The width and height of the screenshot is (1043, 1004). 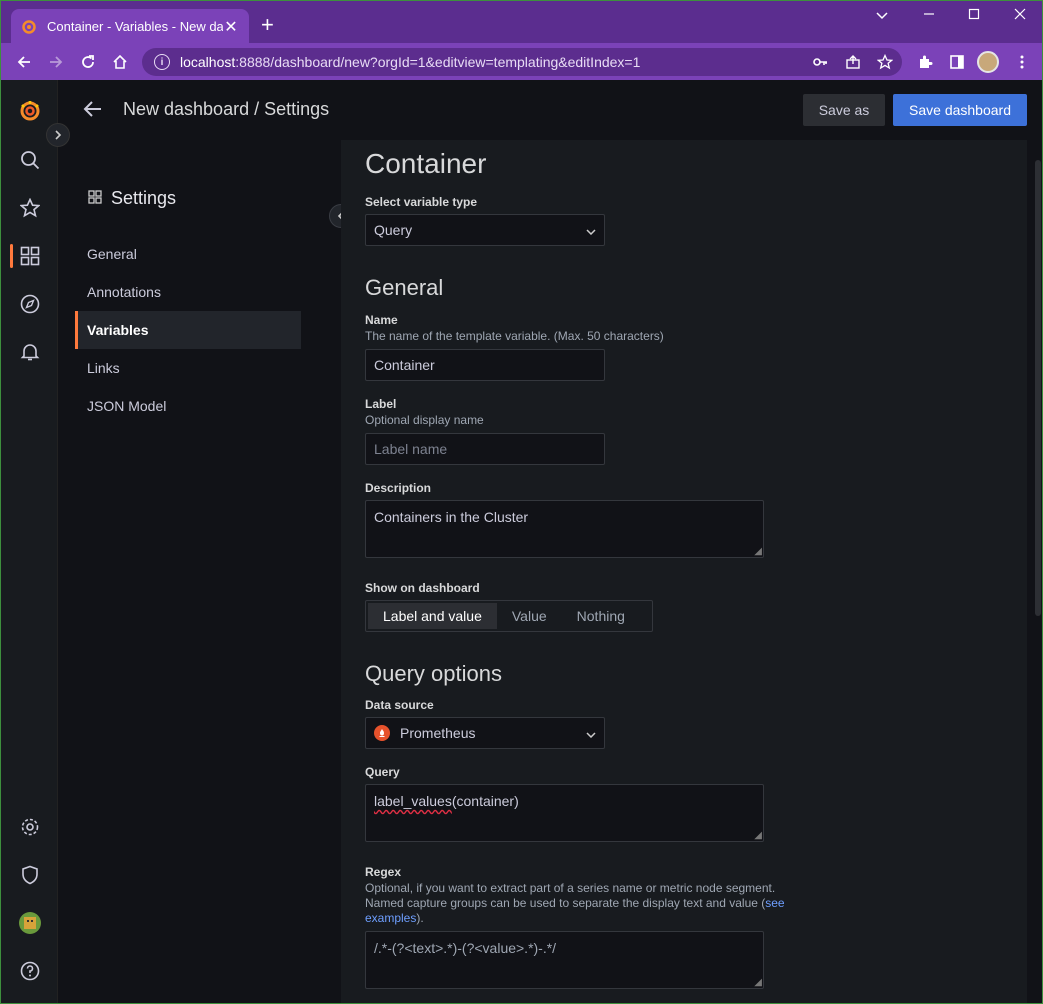 What do you see at coordinates (30, 875) in the screenshot?
I see `server-admin-shield-icon` at bounding box center [30, 875].